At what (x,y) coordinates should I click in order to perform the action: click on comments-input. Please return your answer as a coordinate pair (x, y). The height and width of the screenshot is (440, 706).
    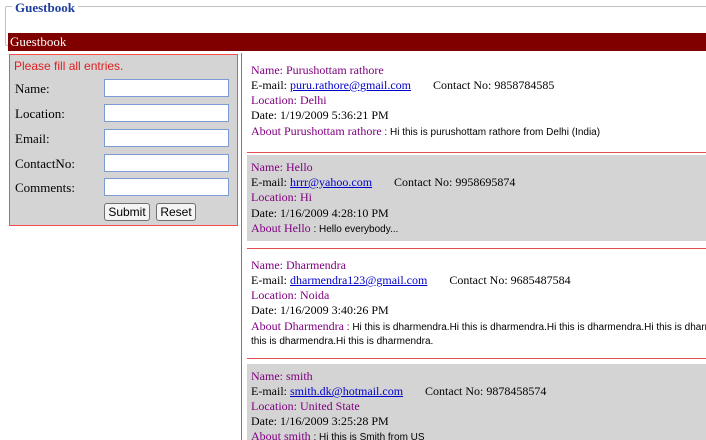
    Looking at the image, I should click on (166, 187).